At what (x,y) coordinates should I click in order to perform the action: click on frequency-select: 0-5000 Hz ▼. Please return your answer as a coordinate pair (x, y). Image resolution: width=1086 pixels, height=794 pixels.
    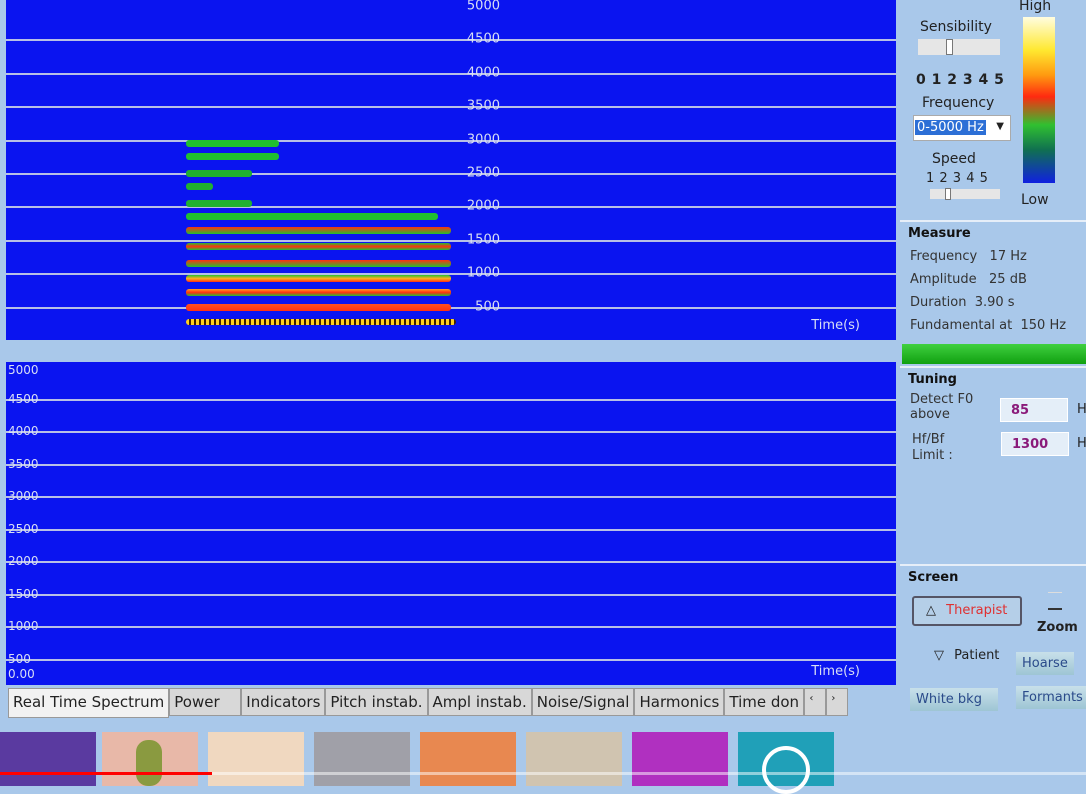
    Looking at the image, I should click on (962, 128).